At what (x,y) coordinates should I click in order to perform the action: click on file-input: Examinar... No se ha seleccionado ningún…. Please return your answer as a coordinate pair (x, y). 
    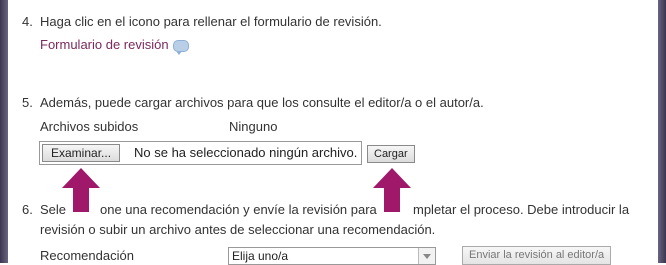
    Looking at the image, I should click on (200, 153).